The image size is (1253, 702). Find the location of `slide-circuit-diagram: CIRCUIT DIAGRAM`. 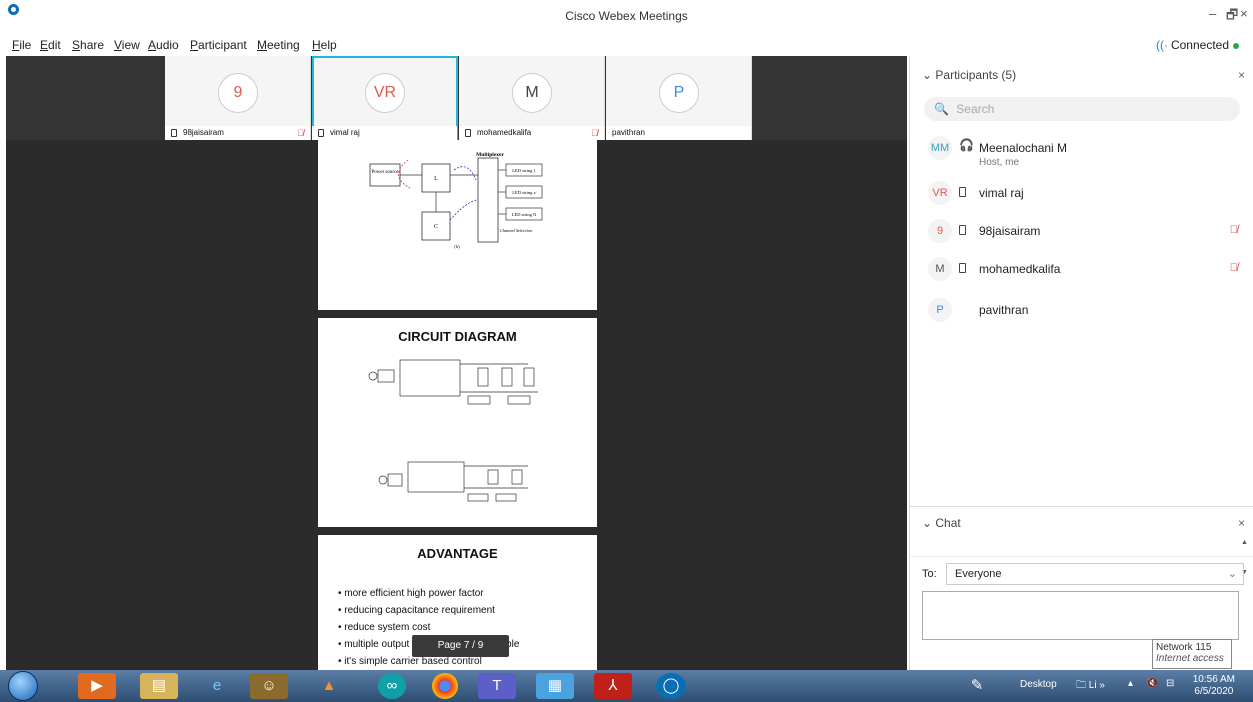

slide-circuit-diagram: CIRCUIT DIAGRAM is located at coordinates (457, 422).